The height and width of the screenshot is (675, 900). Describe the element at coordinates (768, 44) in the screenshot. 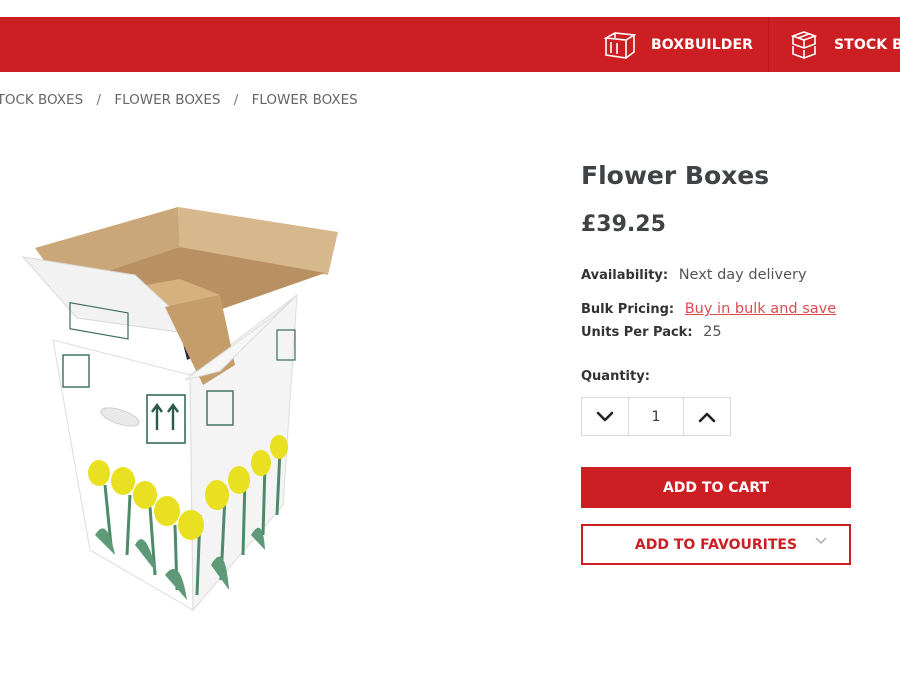

I see `nav-divider` at that location.